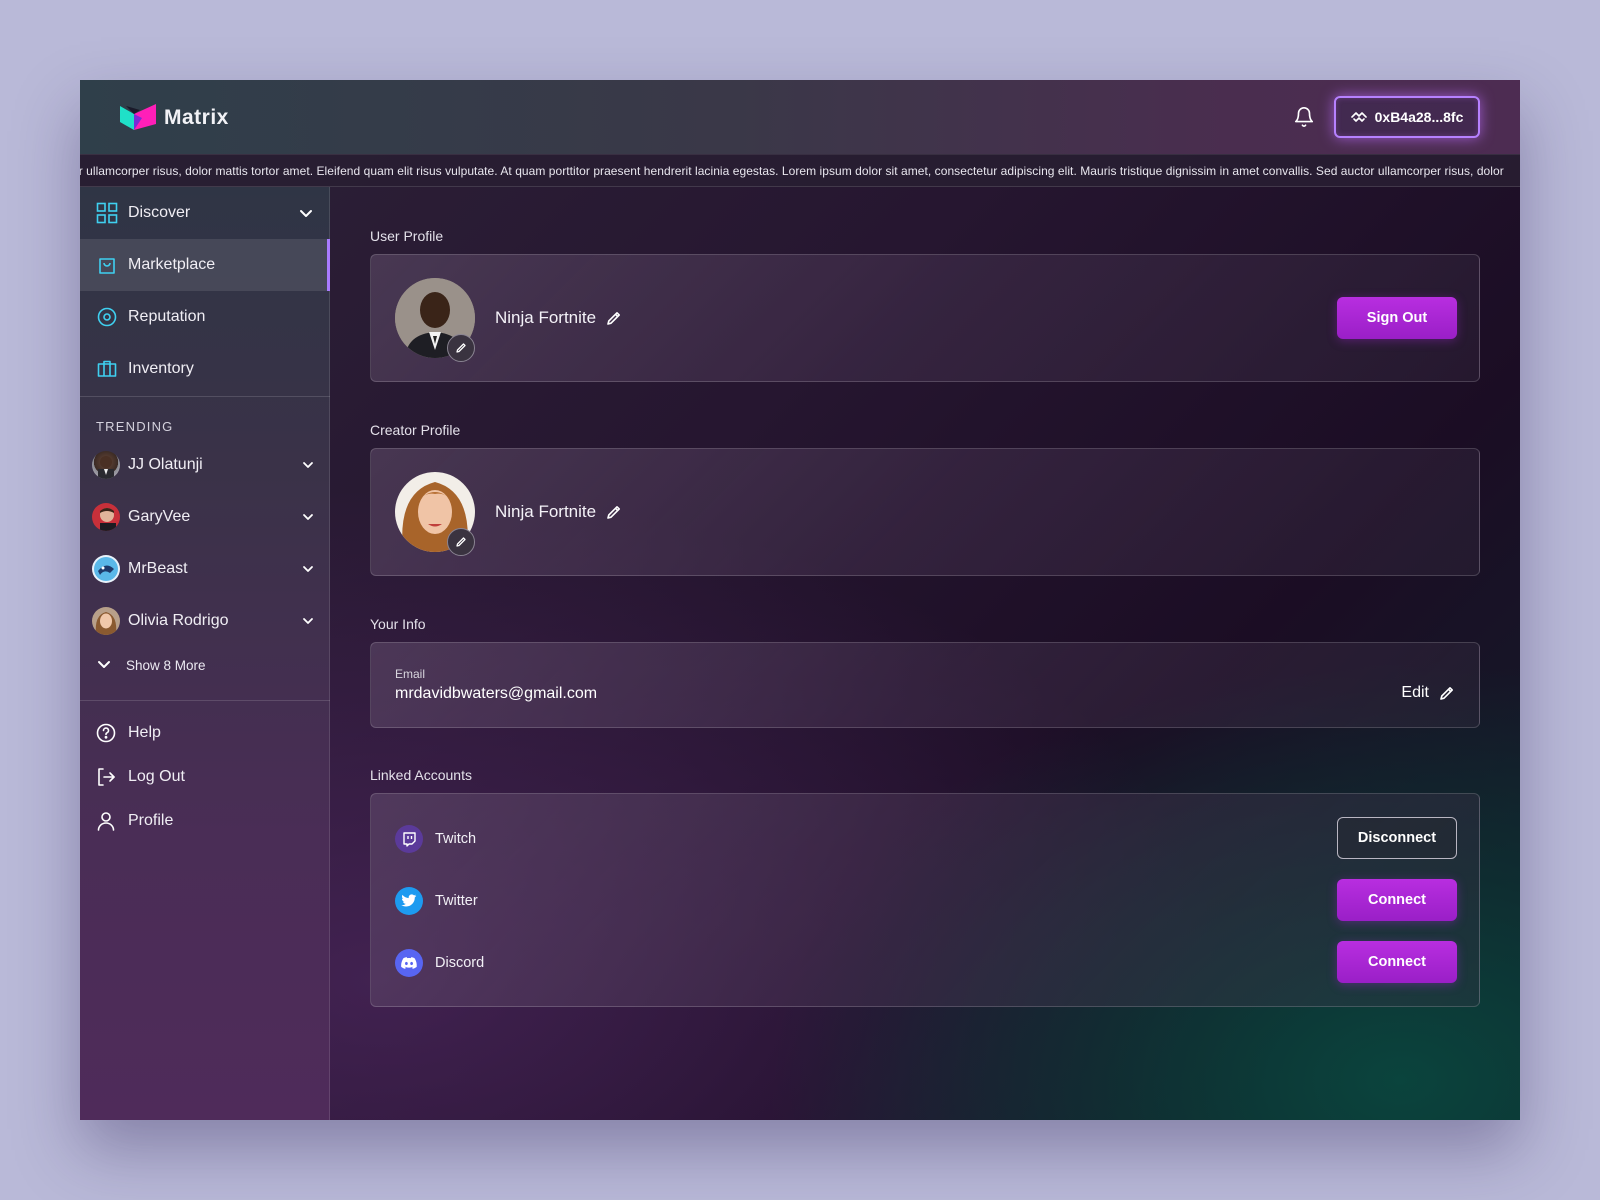 The image size is (1600, 1200). I want to click on matrix-logo-icon, so click(138, 117).